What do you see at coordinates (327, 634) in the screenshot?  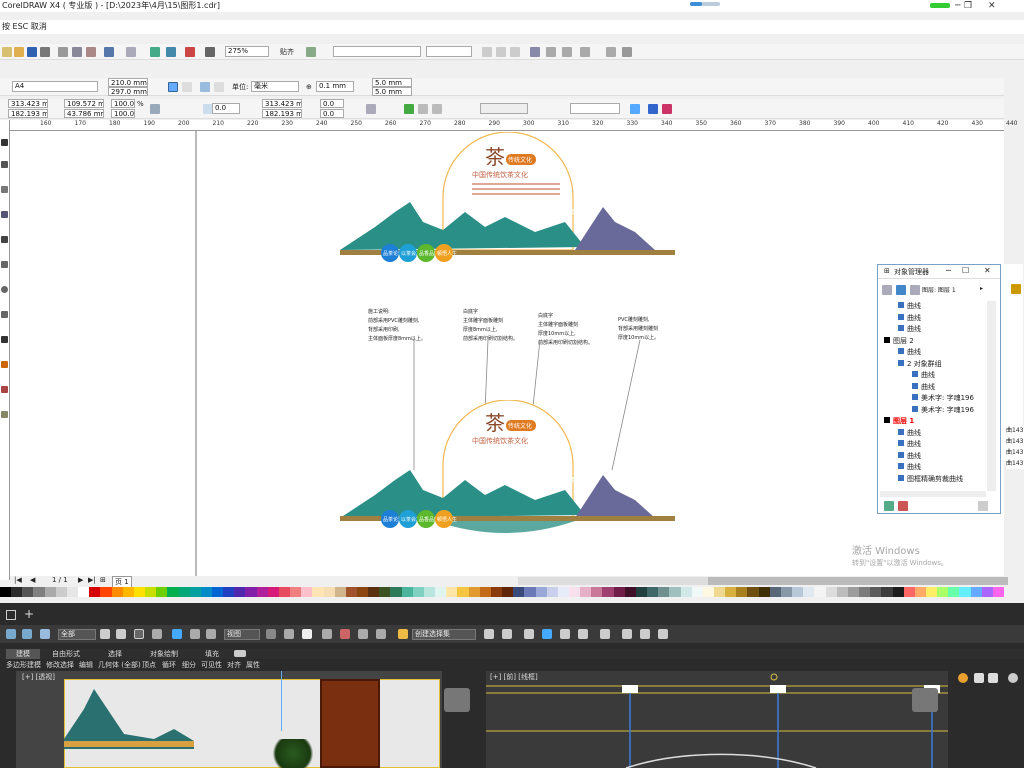 I see `snap-2-5-icon` at bounding box center [327, 634].